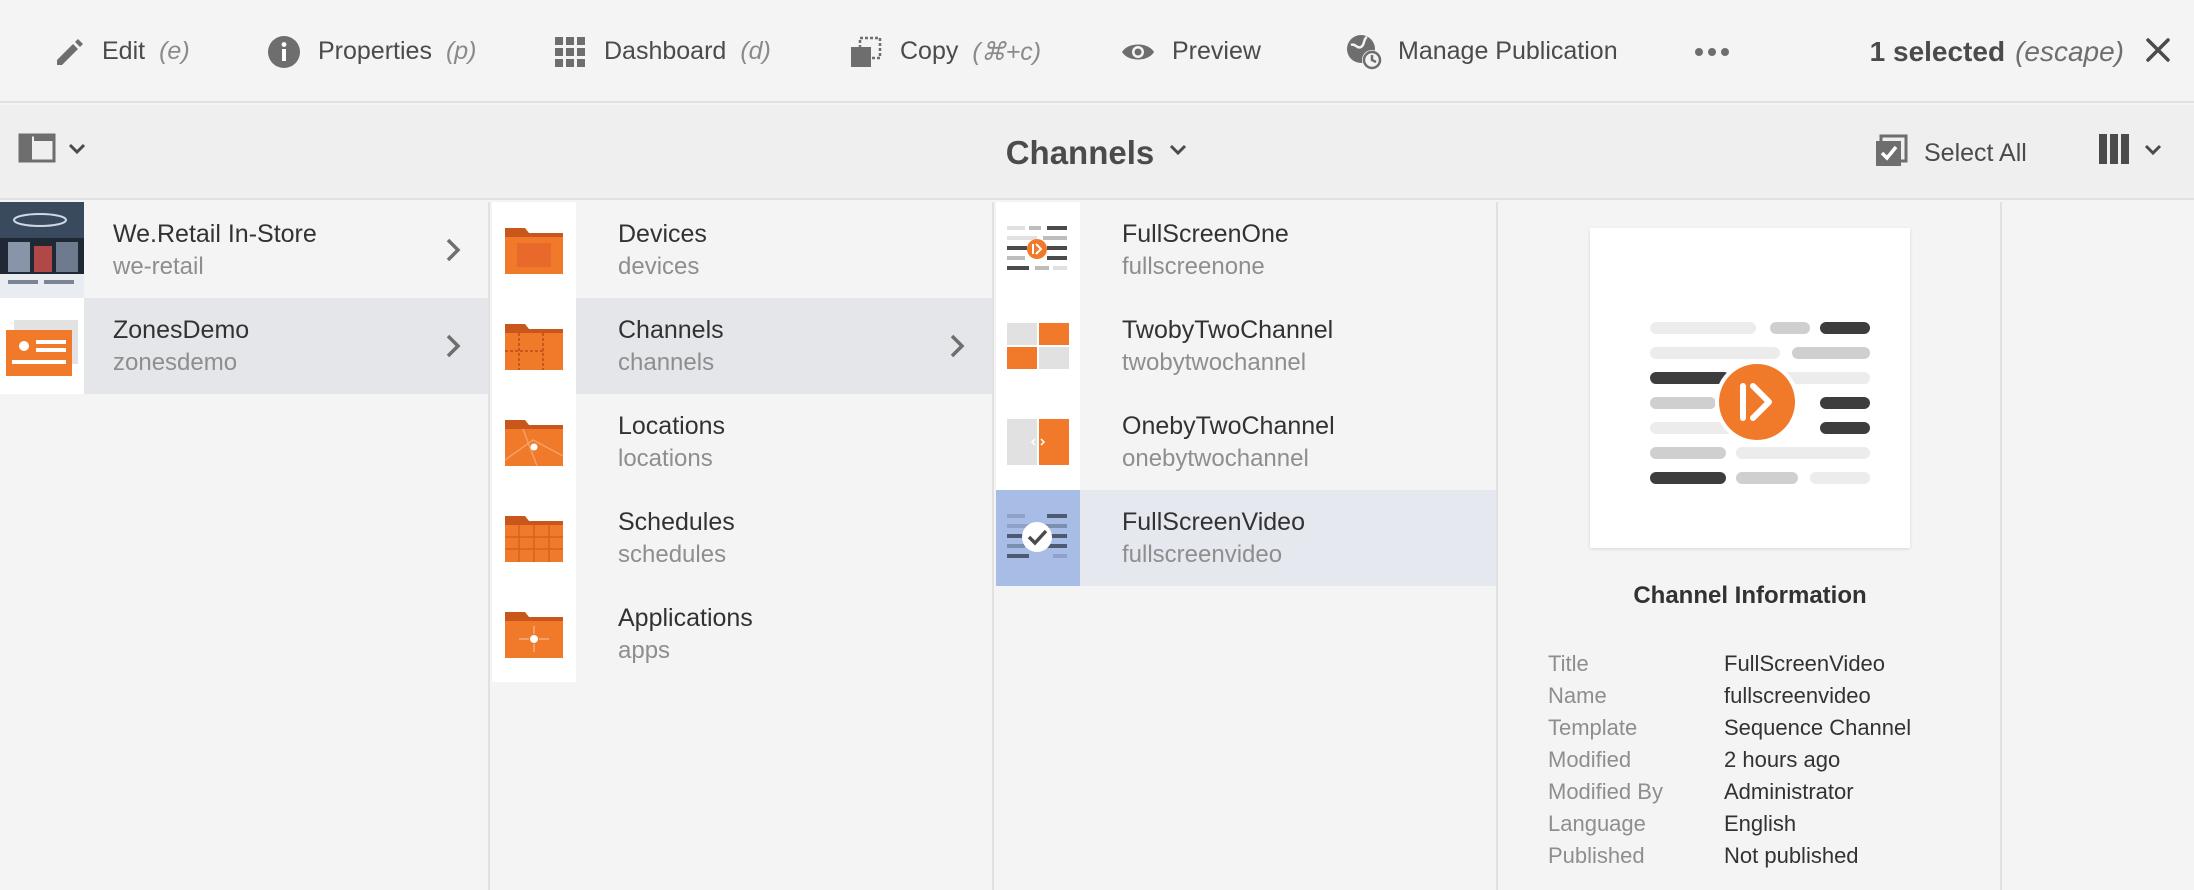 Image resolution: width=2194 pixels, height=890 pixels. Describe the element at coordinates (665, 51) in the screenshot. I see `dashboard-label: Dashboard` at that location.